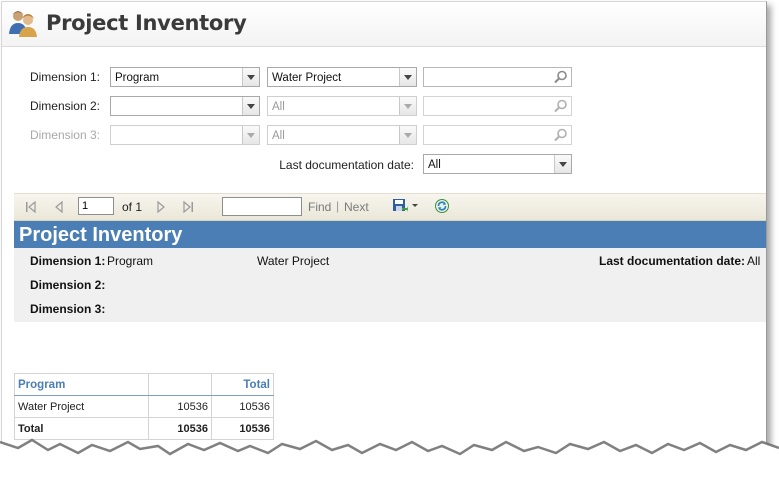  Describe the element at coordinates (130, 261) in the screenshot. I see `param-dimension1-value: Program` at that location.